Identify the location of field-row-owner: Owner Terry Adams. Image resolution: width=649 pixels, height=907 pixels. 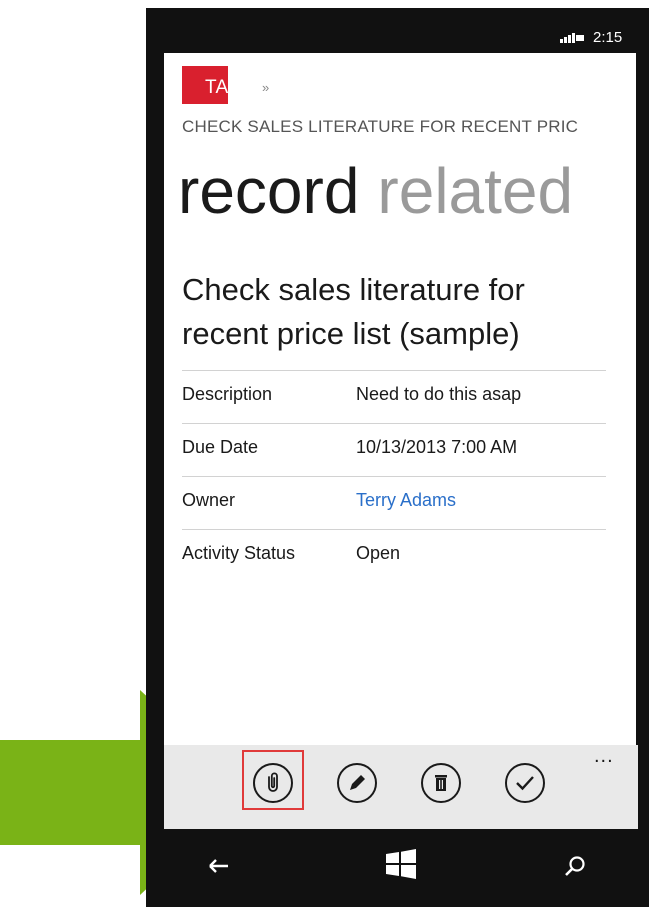
(394, 502).